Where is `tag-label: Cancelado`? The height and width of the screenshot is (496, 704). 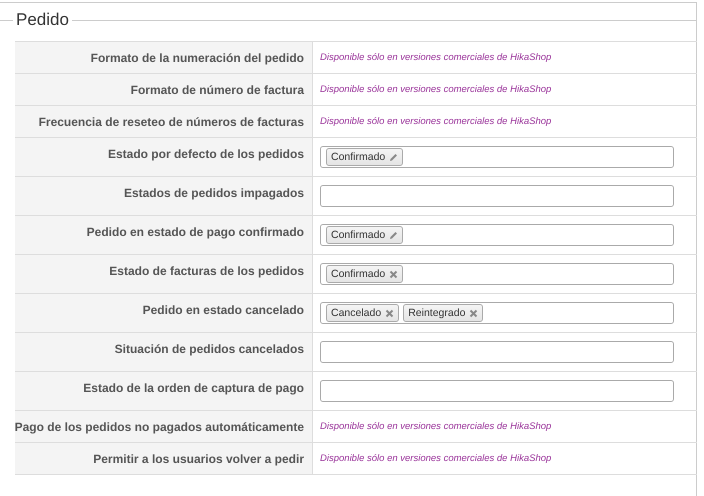
tag-label: Cancelado is located at coordinates (356, 313).